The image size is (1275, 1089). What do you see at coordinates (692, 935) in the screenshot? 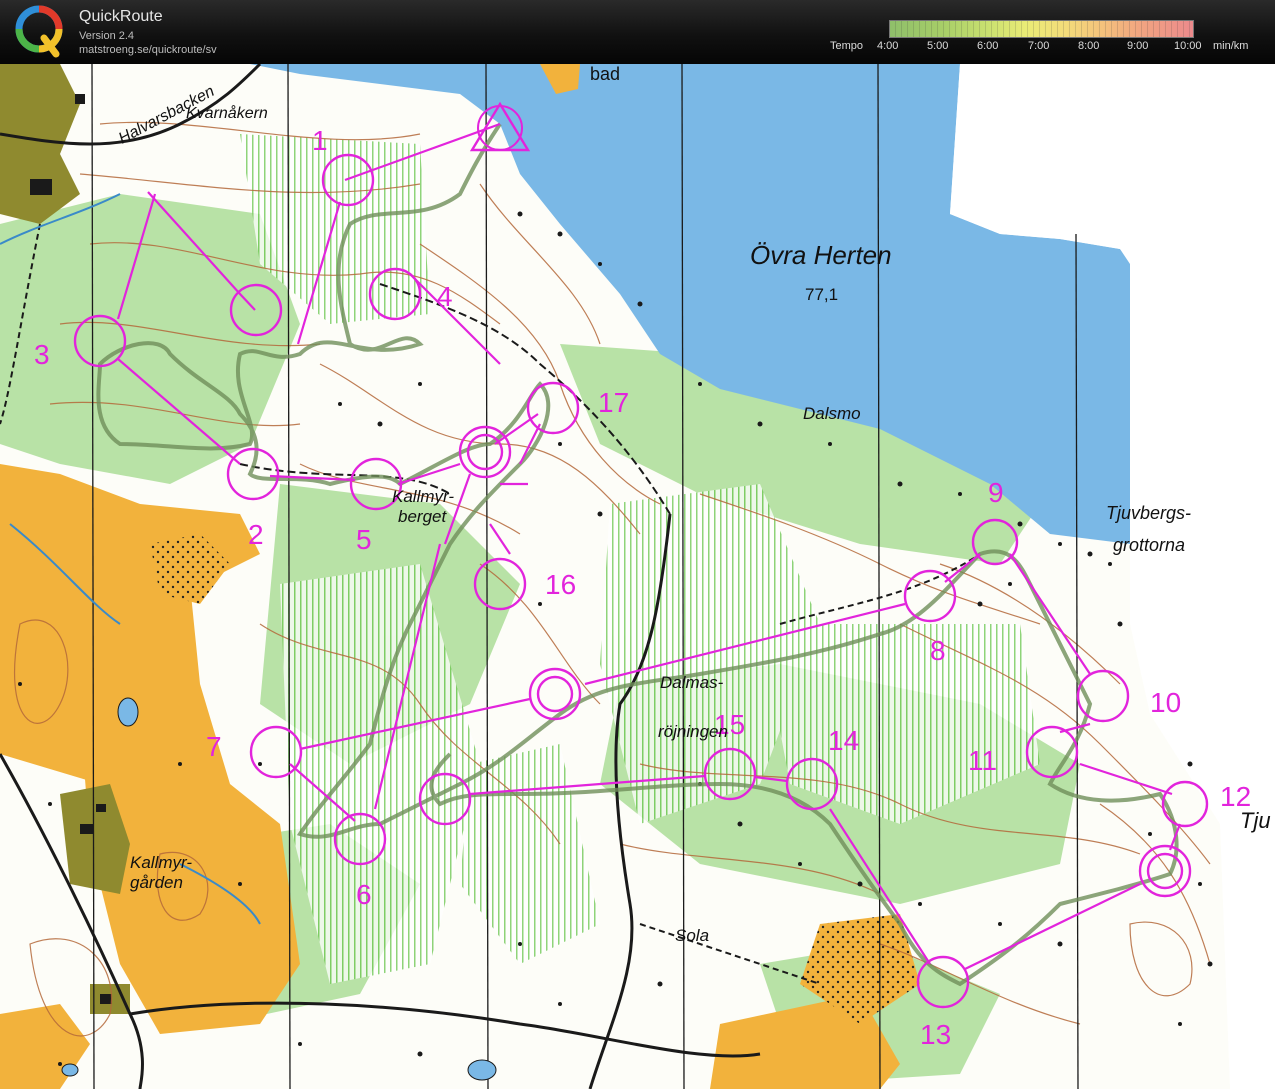
I see `sola-label: Sola` at bounding box center [692, 935].